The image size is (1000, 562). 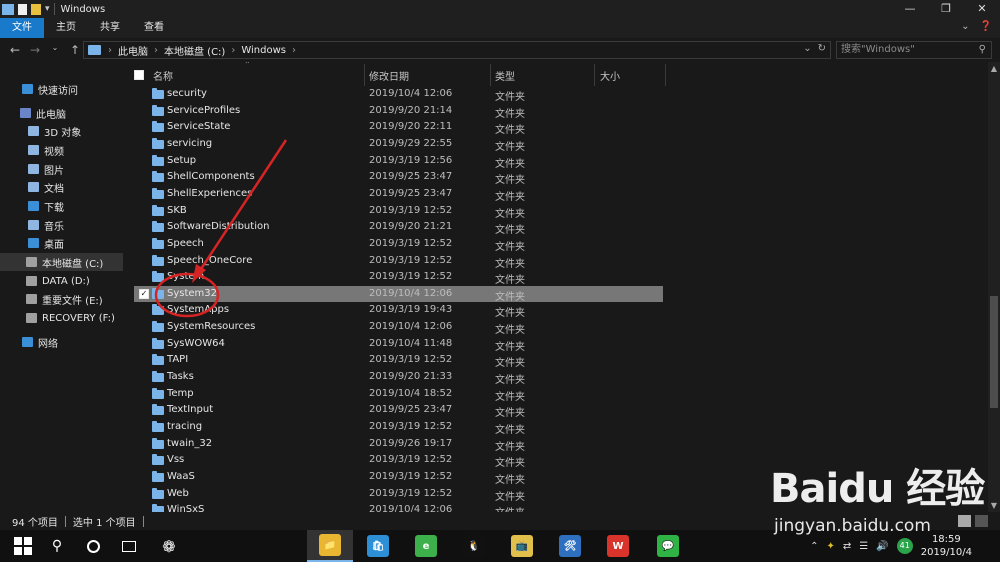 I want to click on search-input: 搜索"Windows" ⚲, so click(x=914, y=50).